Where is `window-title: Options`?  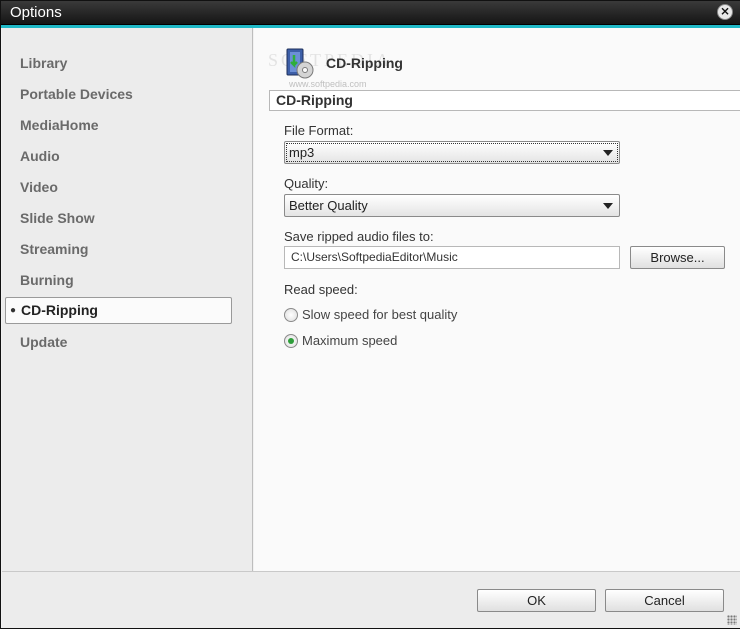 window-title: Options is located at coordinates (36, 12).